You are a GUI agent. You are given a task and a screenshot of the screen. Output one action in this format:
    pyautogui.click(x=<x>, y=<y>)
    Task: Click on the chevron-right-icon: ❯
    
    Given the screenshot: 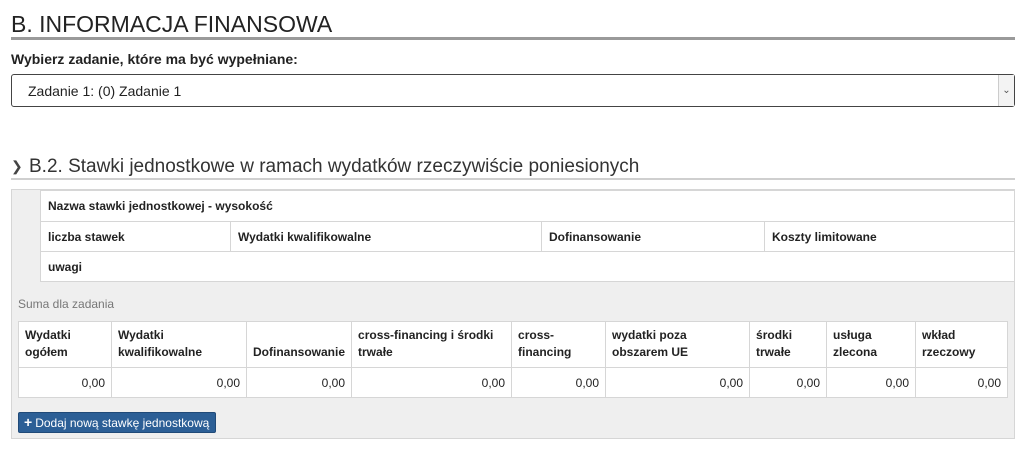 What is the action you would take?
    pyautogui.click(x=20, y=166)
    